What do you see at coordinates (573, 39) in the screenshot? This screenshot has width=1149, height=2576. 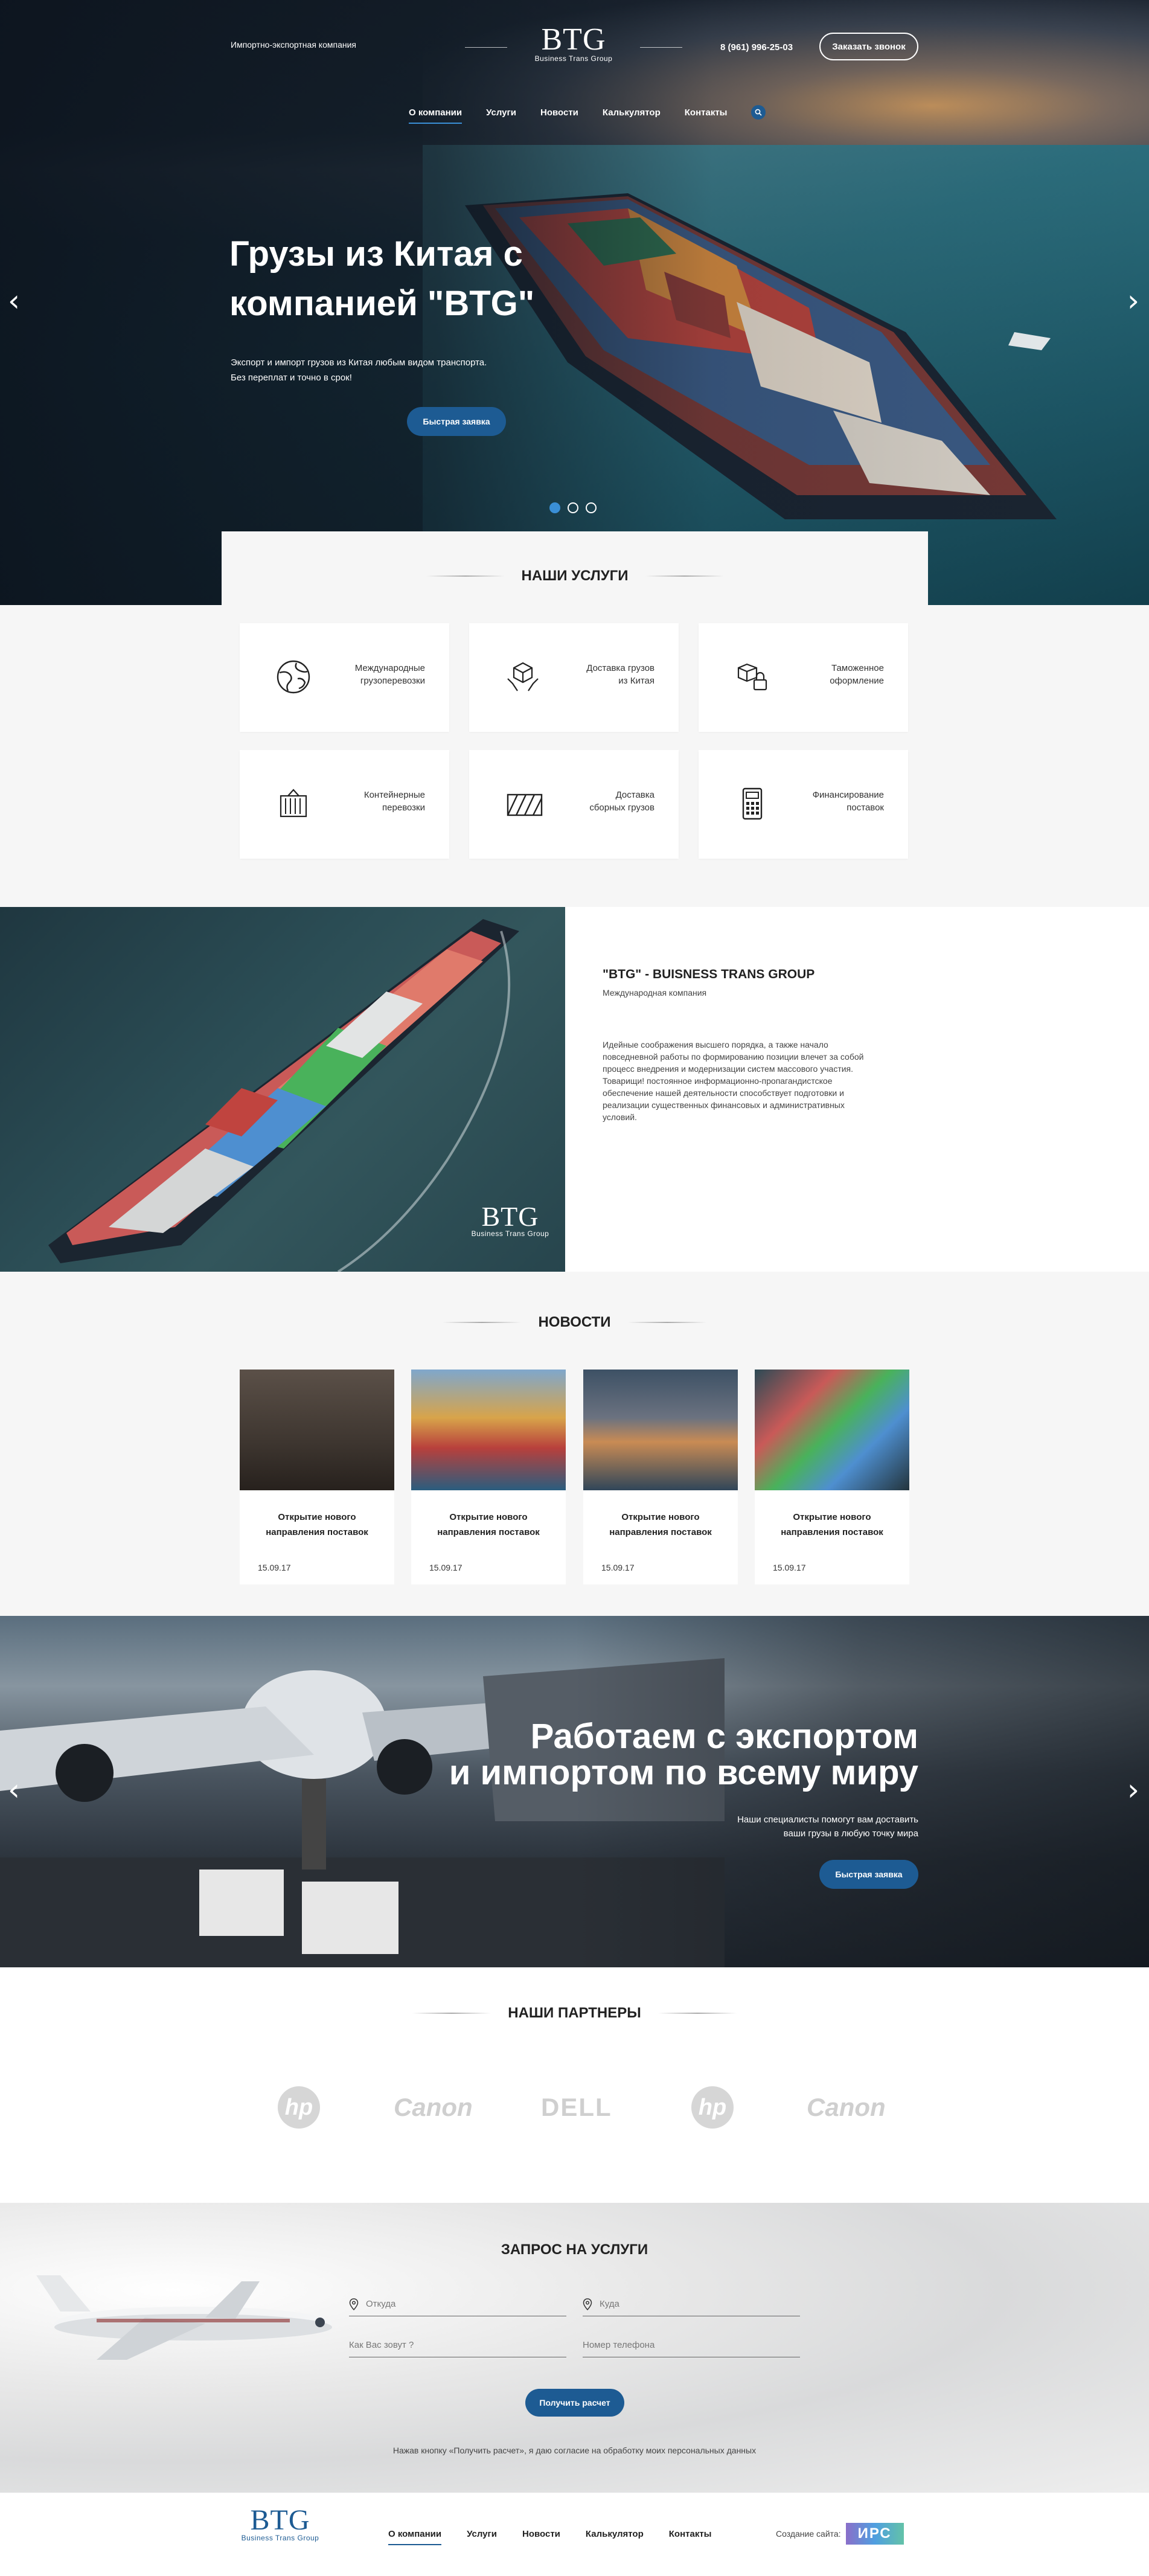 I see `logo-mark: BTG` at bounding box center [573, 39].